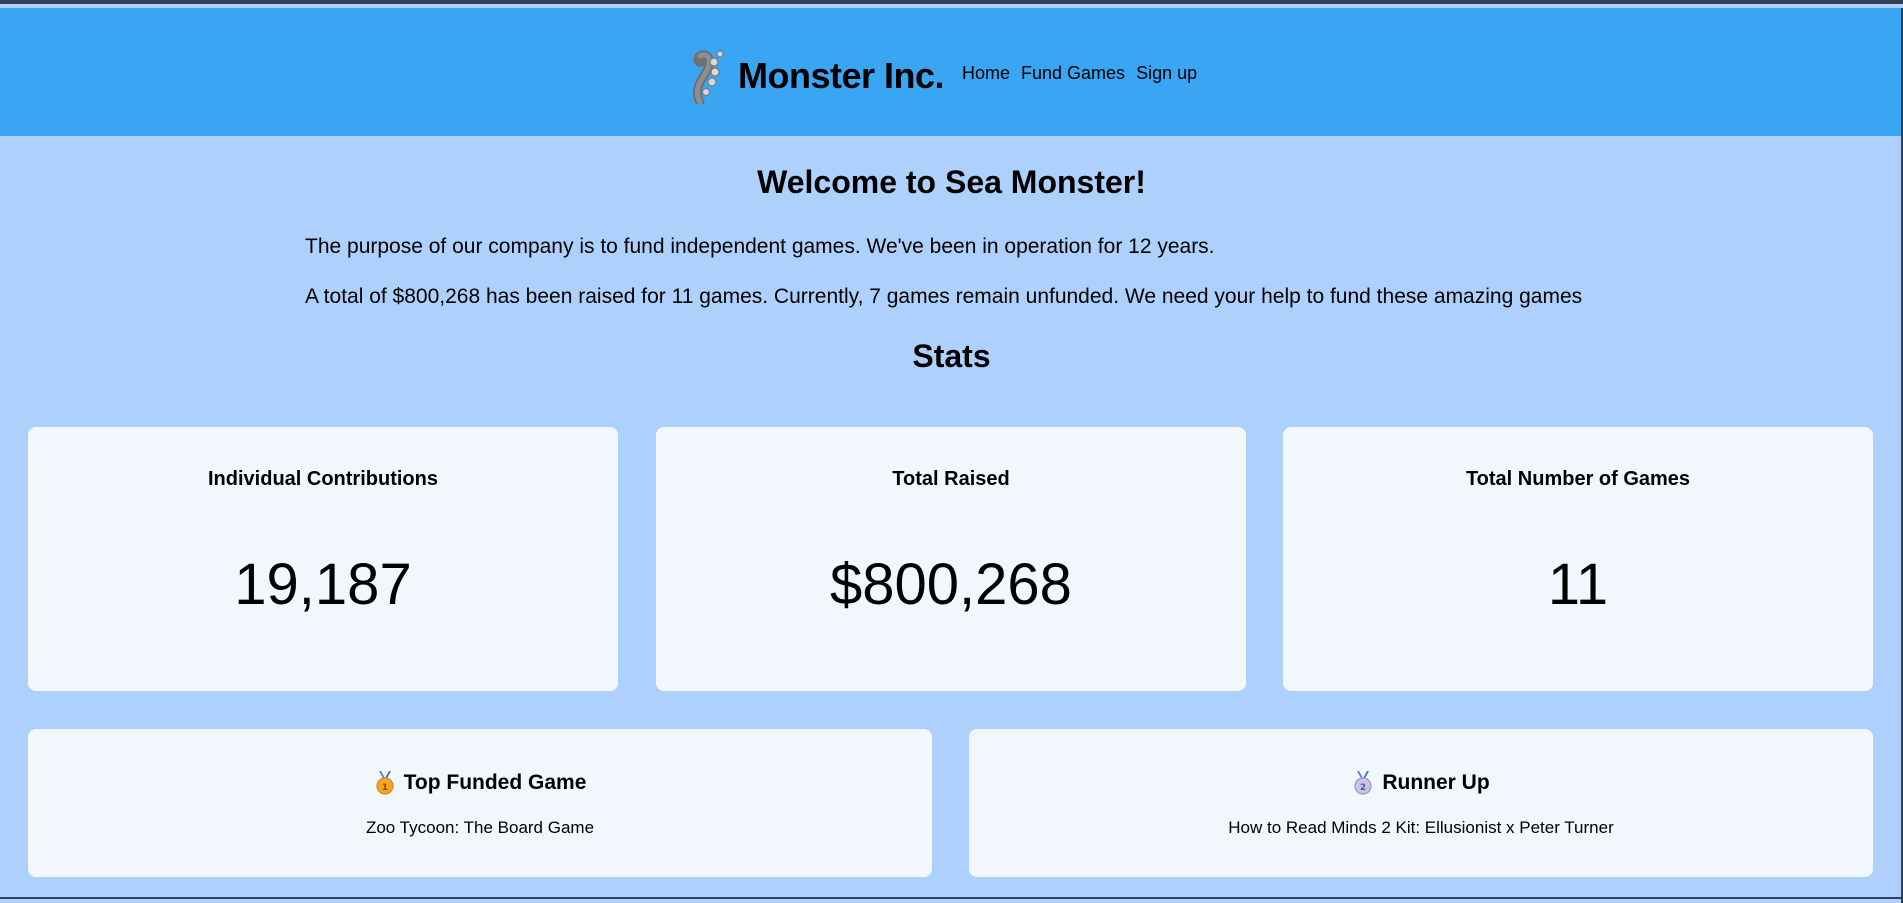 The width and height of the screenshot is (1903, 903). I want to click on stats-title: Stats, so click(951, 356).